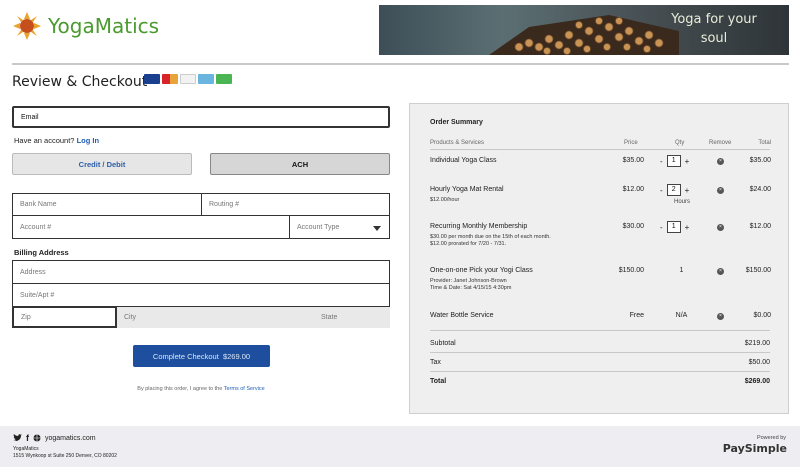 Image resolution: width=800 pixels, height=467 pixels. Describe the element at coordinates (631, 270) in the screenshot. I see `item-price: $150.00` at that location.